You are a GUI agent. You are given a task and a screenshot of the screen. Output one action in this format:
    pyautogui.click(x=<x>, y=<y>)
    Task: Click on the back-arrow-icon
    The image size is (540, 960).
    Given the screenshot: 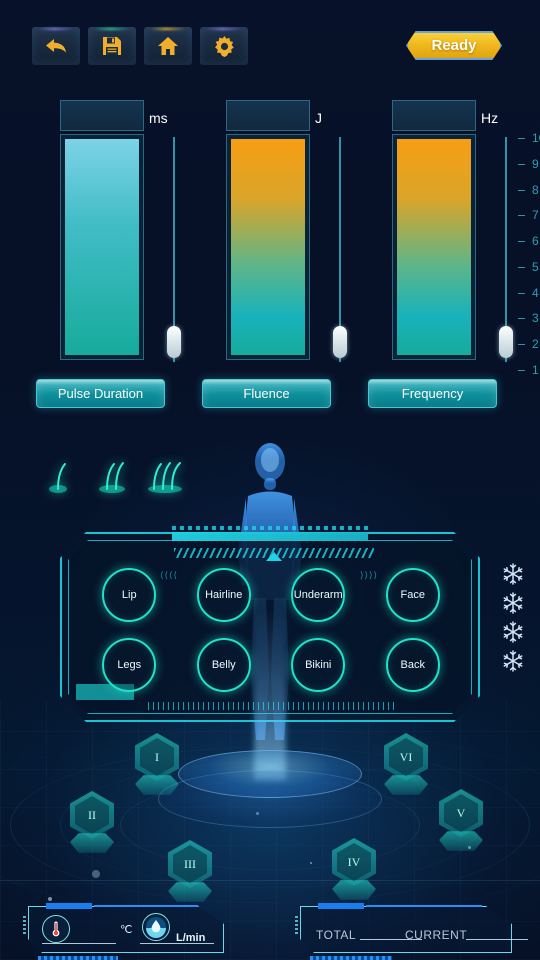 What is the action you would take?
    pyautogui.click(x=56, y=46)
    